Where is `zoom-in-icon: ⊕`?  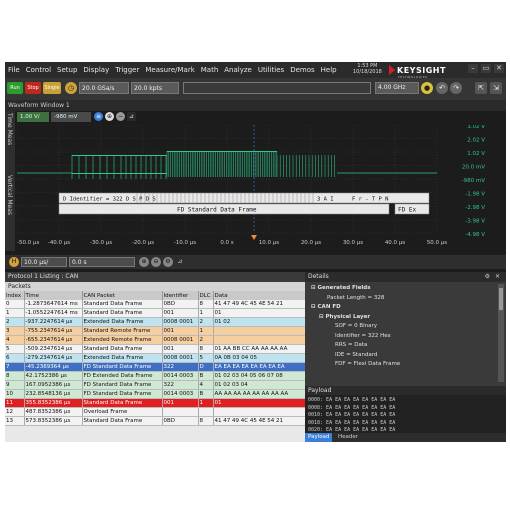
zoom-in-icon: ⊕ is located at coordinates (144, 262).